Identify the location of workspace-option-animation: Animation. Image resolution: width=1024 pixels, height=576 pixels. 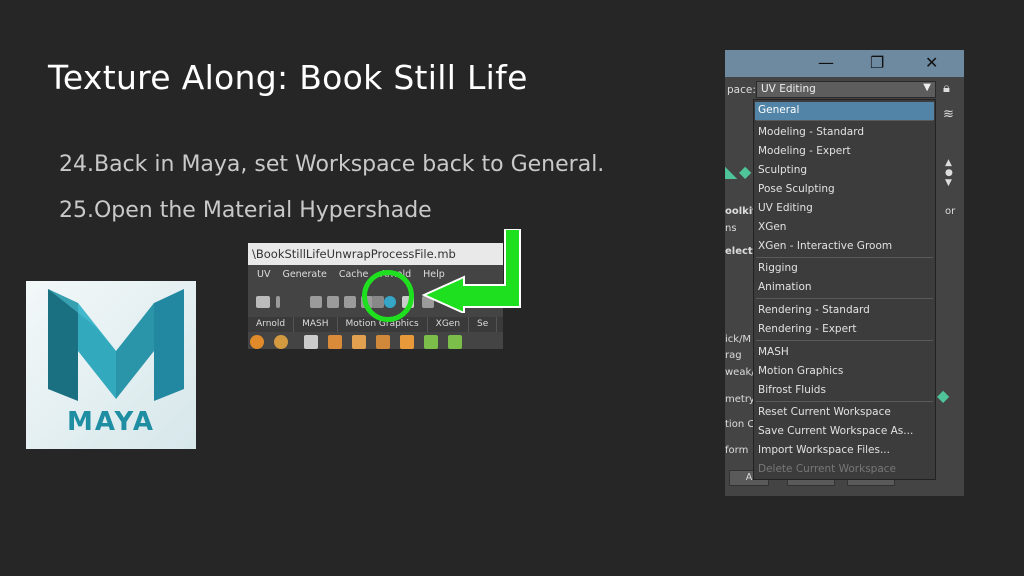
(844, 288).